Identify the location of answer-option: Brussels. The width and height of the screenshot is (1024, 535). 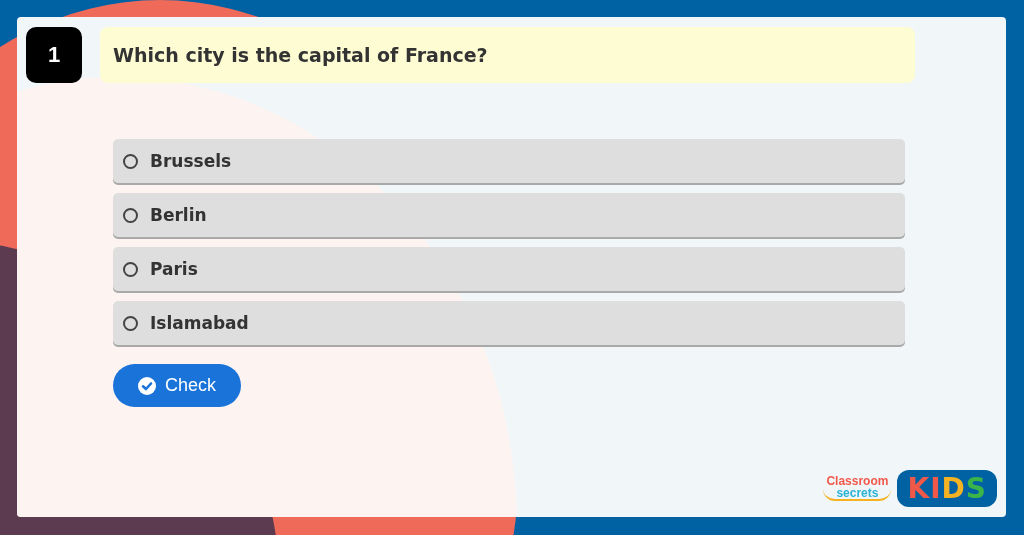
(509, 161).